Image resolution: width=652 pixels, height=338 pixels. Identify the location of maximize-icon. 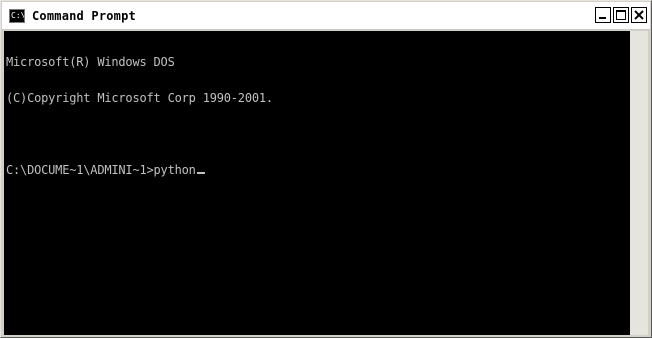
(621, 15).